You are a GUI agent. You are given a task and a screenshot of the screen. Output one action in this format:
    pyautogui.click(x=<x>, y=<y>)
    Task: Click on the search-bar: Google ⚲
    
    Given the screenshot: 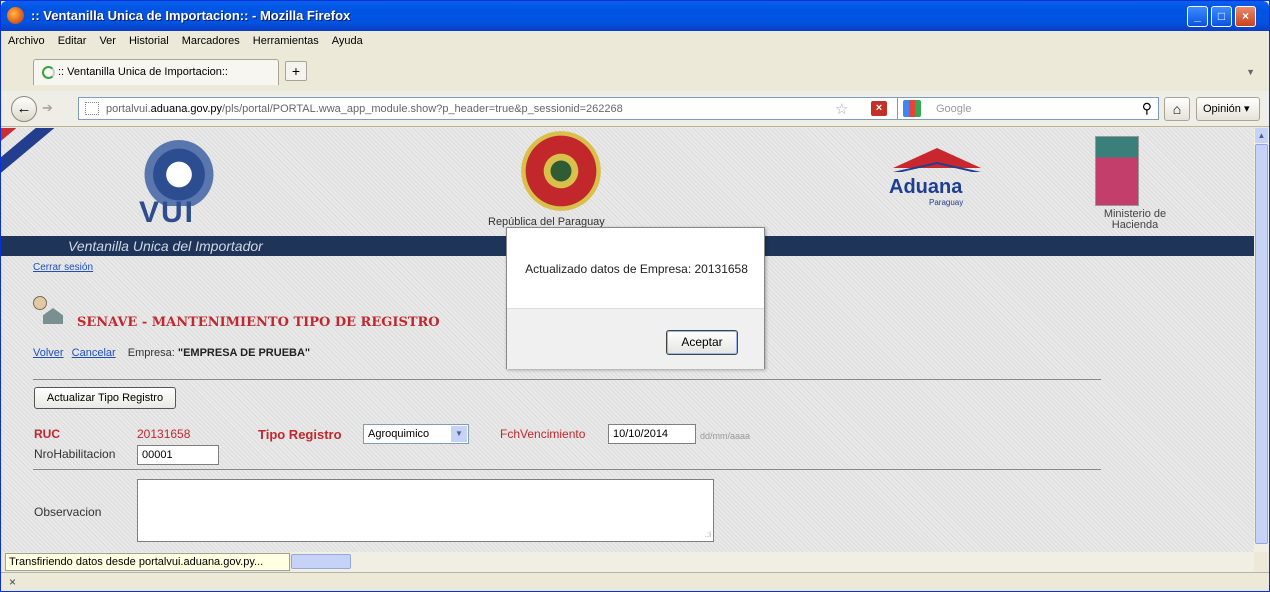 What is the action you would take?
    pyautogui.click(x=1028, y=108)
    